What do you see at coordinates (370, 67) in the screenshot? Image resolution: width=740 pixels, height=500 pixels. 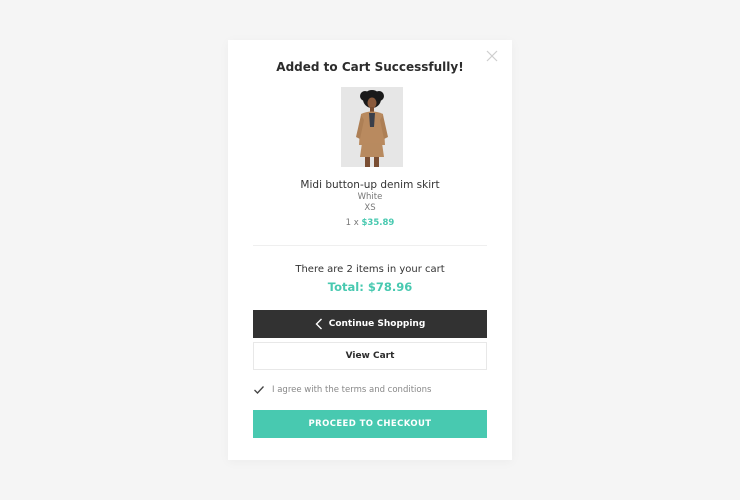 I see `modal-title: Added to Cart Successfully!` at bounding box center [370, 67].